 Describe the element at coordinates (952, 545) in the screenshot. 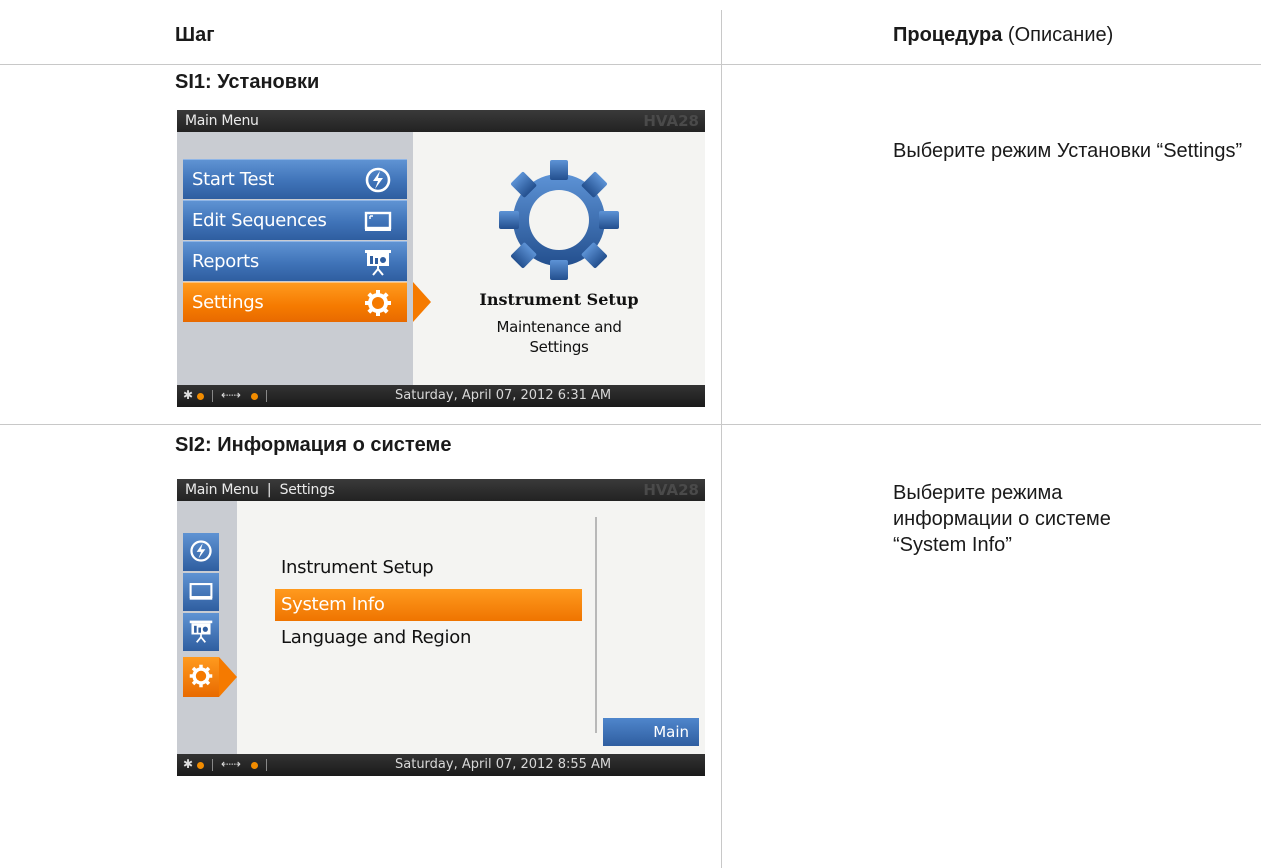

I see `description-line: “System Info”` at that location.